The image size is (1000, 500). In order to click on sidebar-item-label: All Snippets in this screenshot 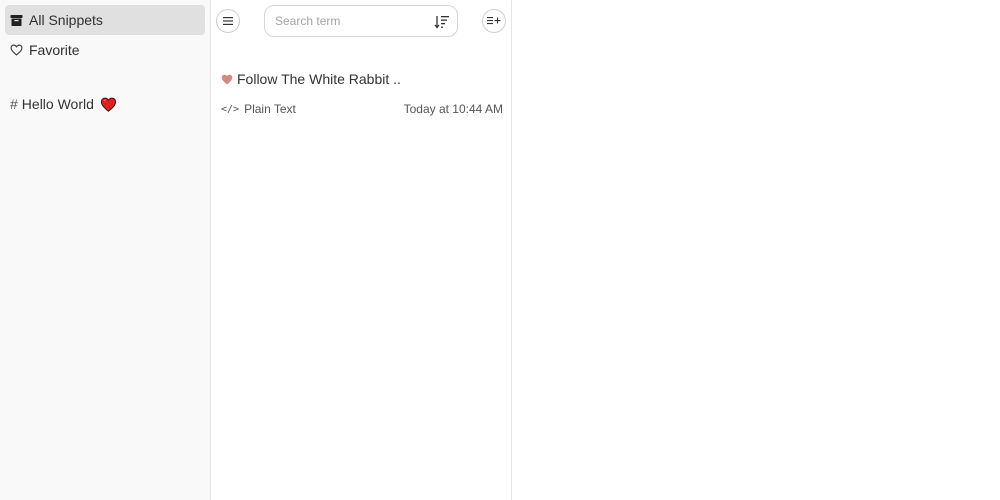, I will do `click(66, 20)`.